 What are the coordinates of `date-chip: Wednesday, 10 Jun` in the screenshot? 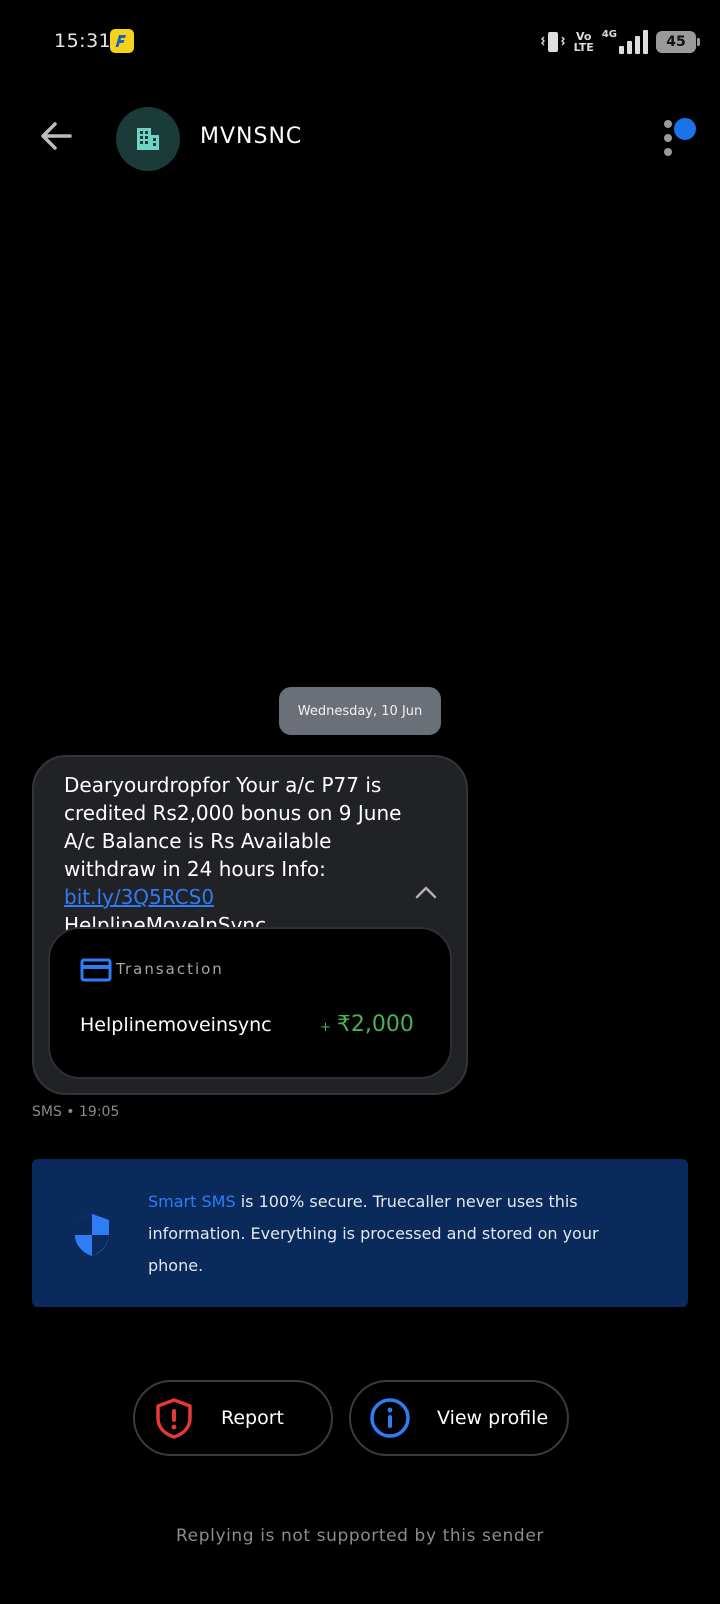 It's located at (360, 711).